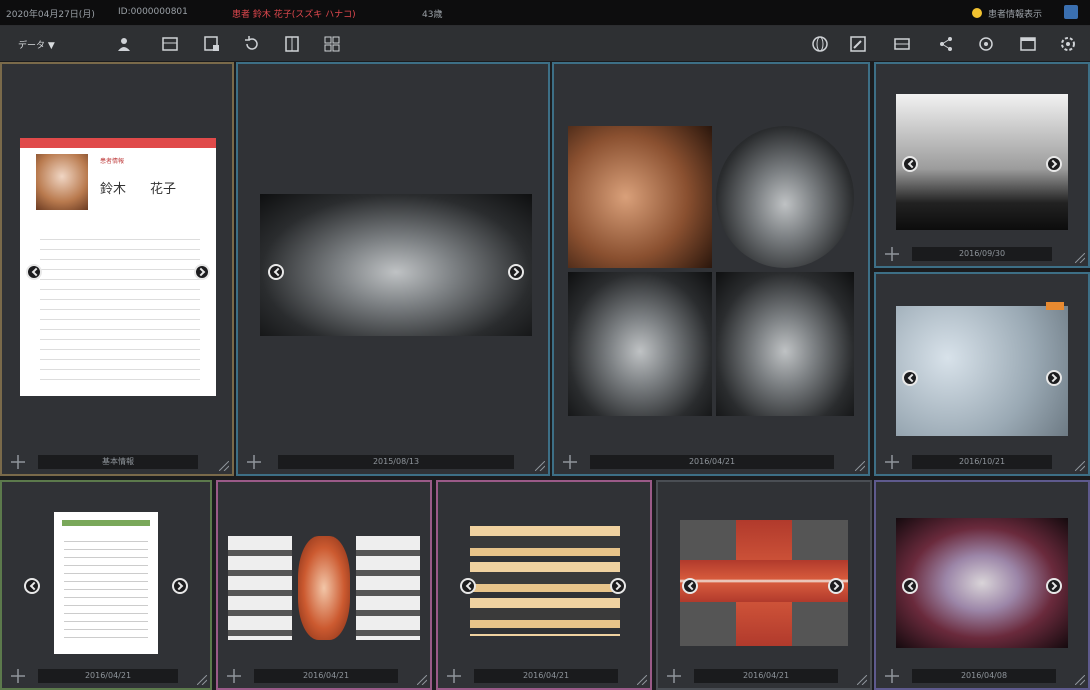 The image size is (1090, 690). What do you see at coordinates (1068, 44) in the screenshot?
I see `settings-icon` at bounding box center [1068, 44].